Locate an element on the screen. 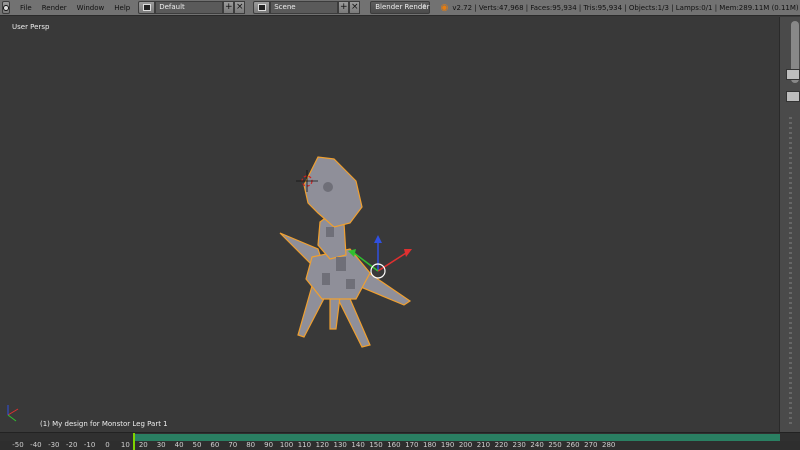 Image resolution: width=800 pixels, height=450 pixels. scene-field: Scene is located at coordinates (304, 7).